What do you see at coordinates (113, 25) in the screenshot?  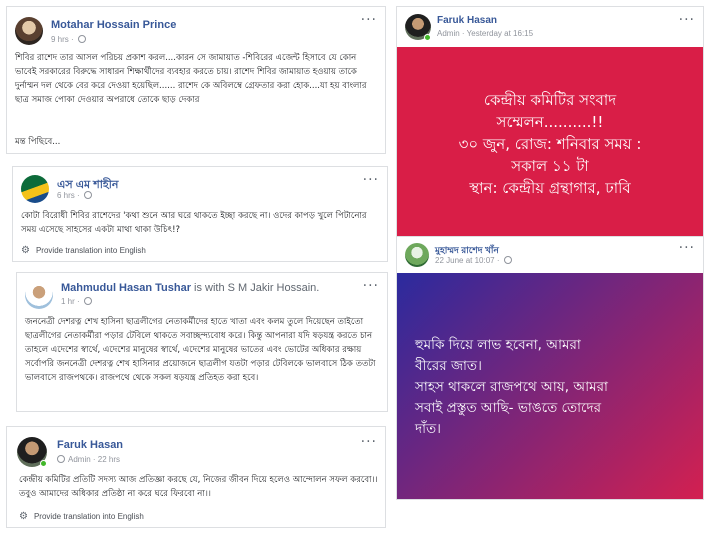 I see `author-name: Motahar Hossain Prince` at bounding box center [113, 25].